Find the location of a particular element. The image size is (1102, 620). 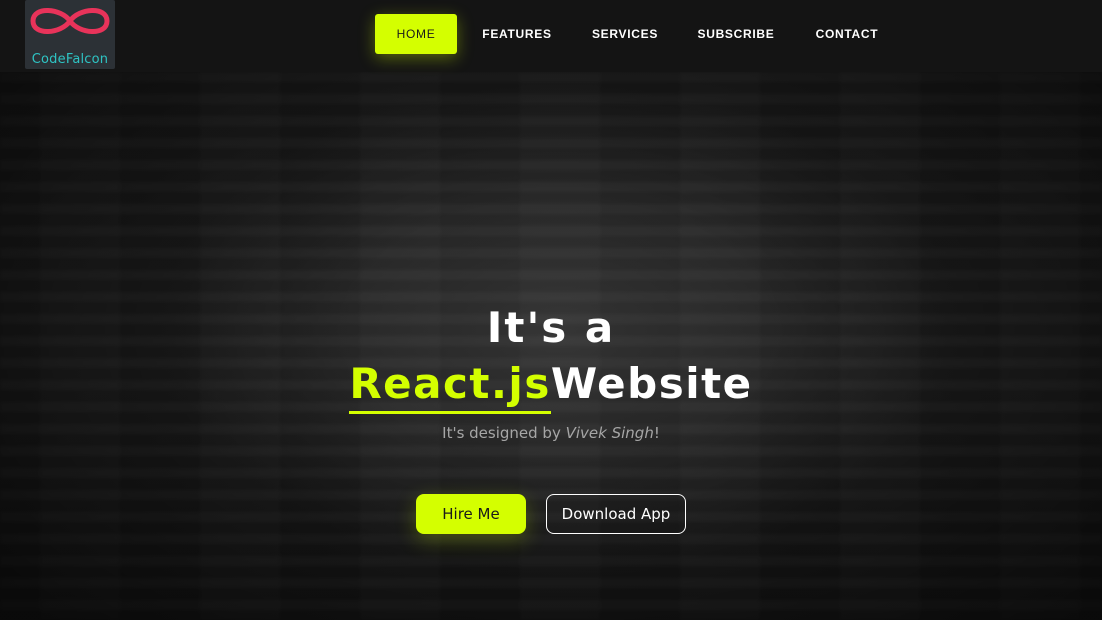

hero-heading-line1: It's a is located at coordinates (551, 327).